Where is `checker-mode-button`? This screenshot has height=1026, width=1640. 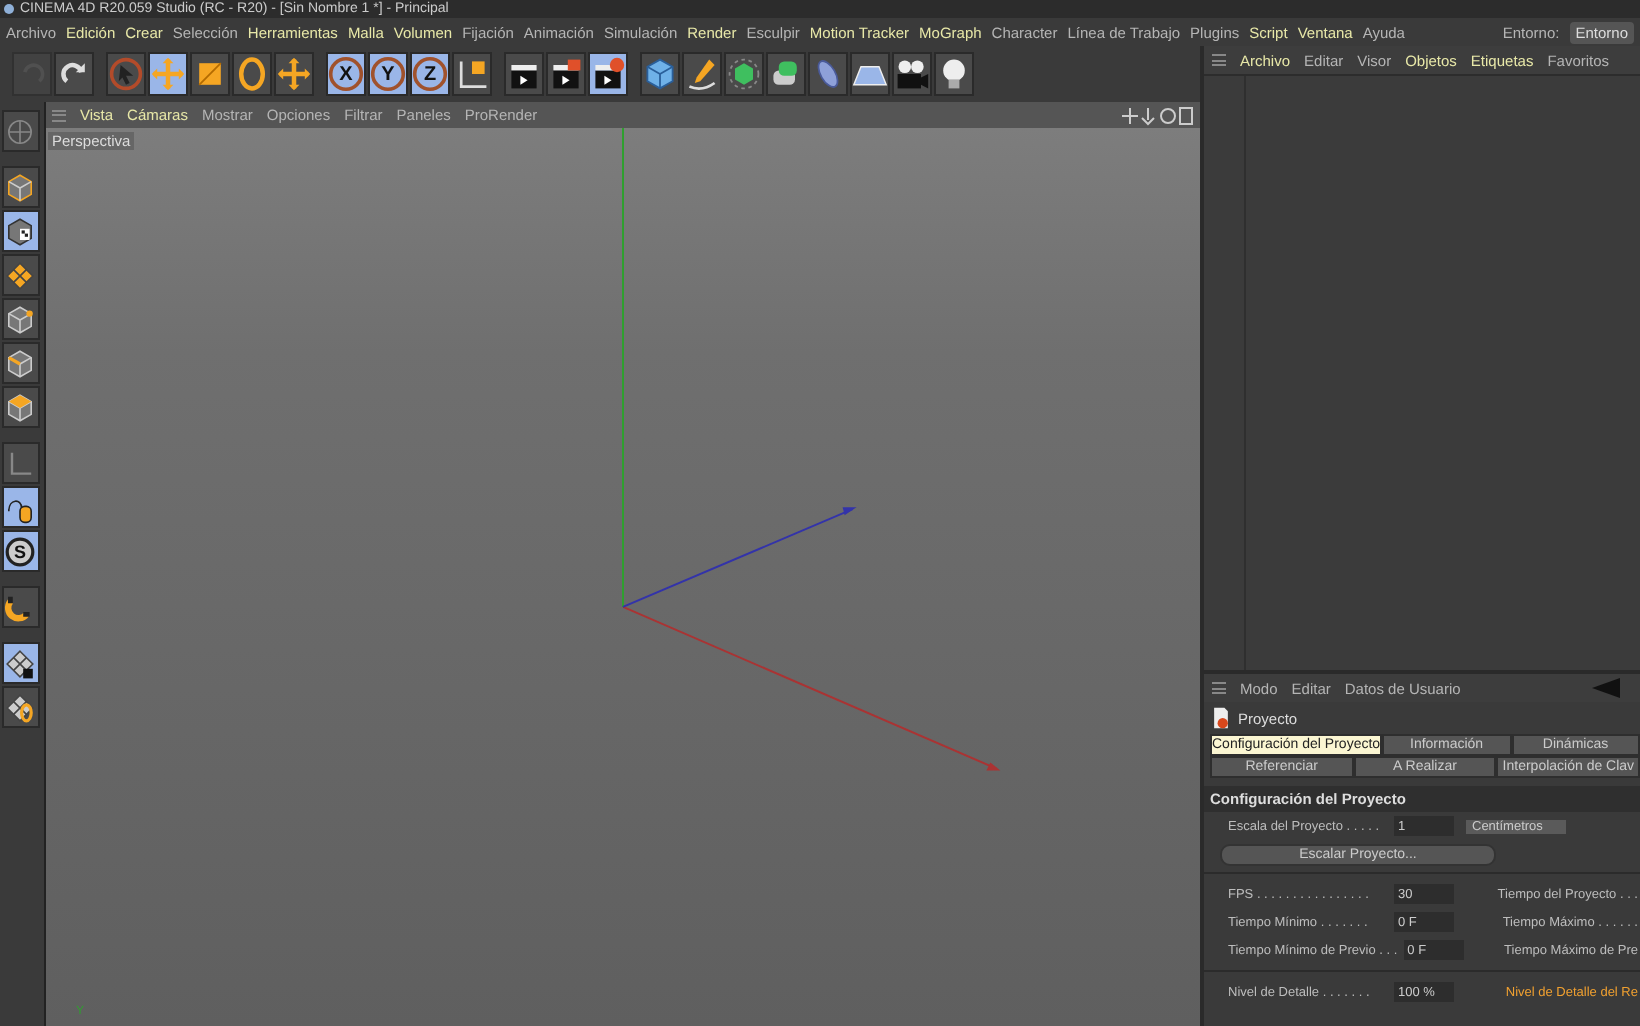
checker-mode-button is located at coordinates (20, 231).